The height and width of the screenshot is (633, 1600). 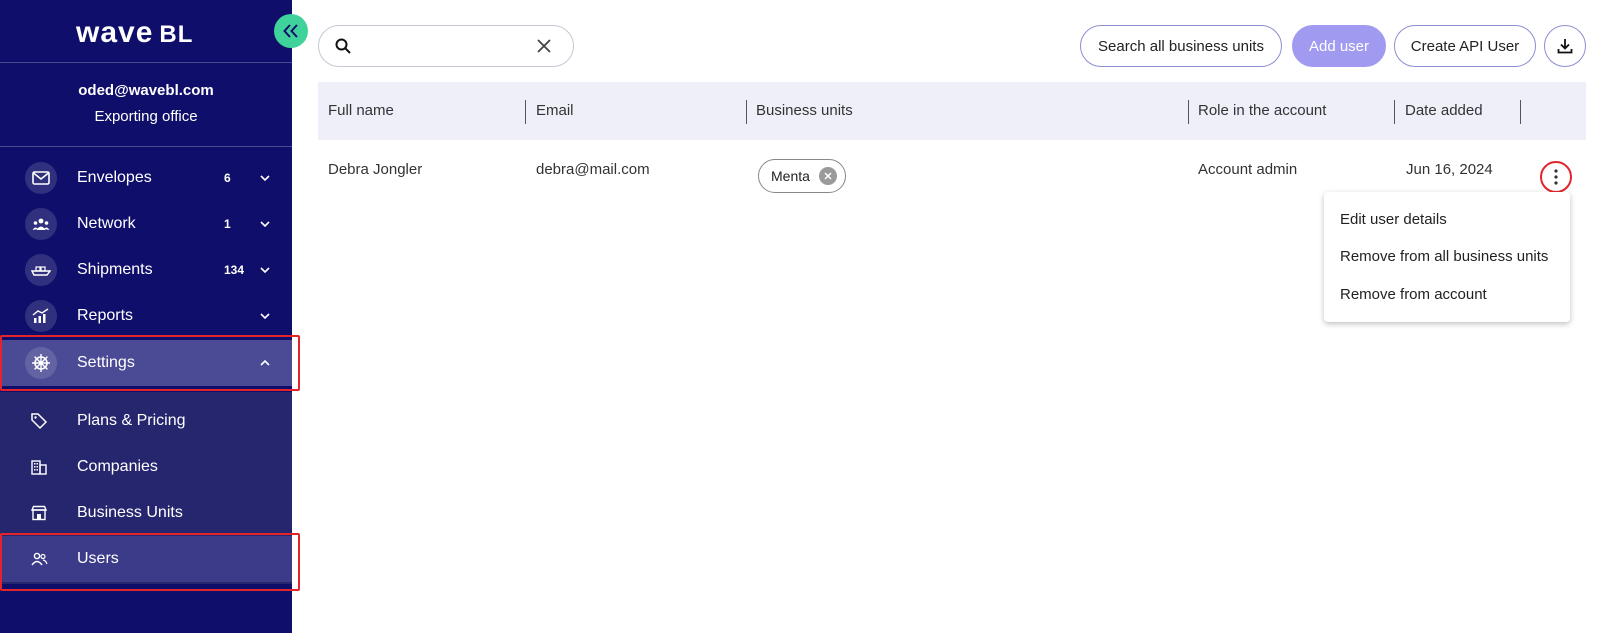 I want to click on sub-label: Business Units, so click(x=130, y=512).